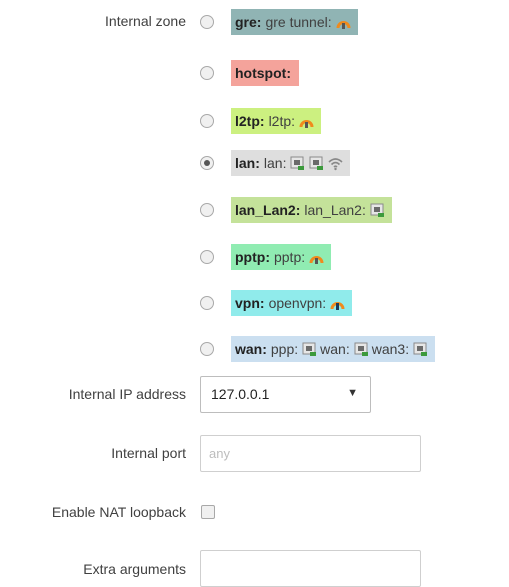  I want to click on zone-name: vpn:, so click(250, 303).